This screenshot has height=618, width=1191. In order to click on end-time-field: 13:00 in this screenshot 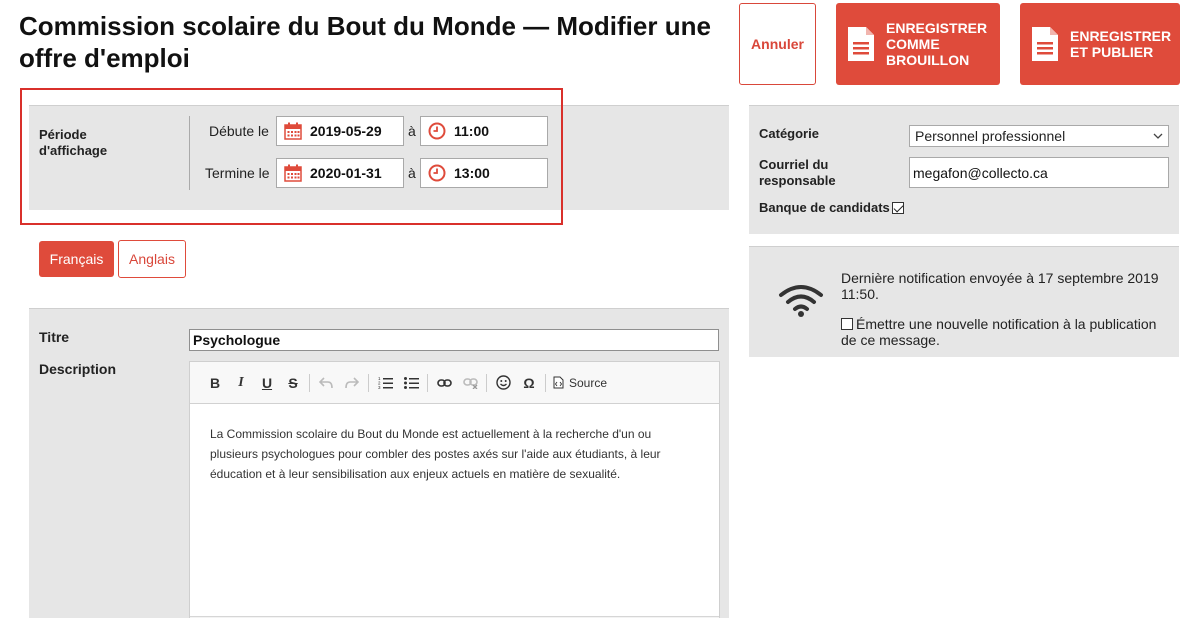, I will do `click(484, 173)`.